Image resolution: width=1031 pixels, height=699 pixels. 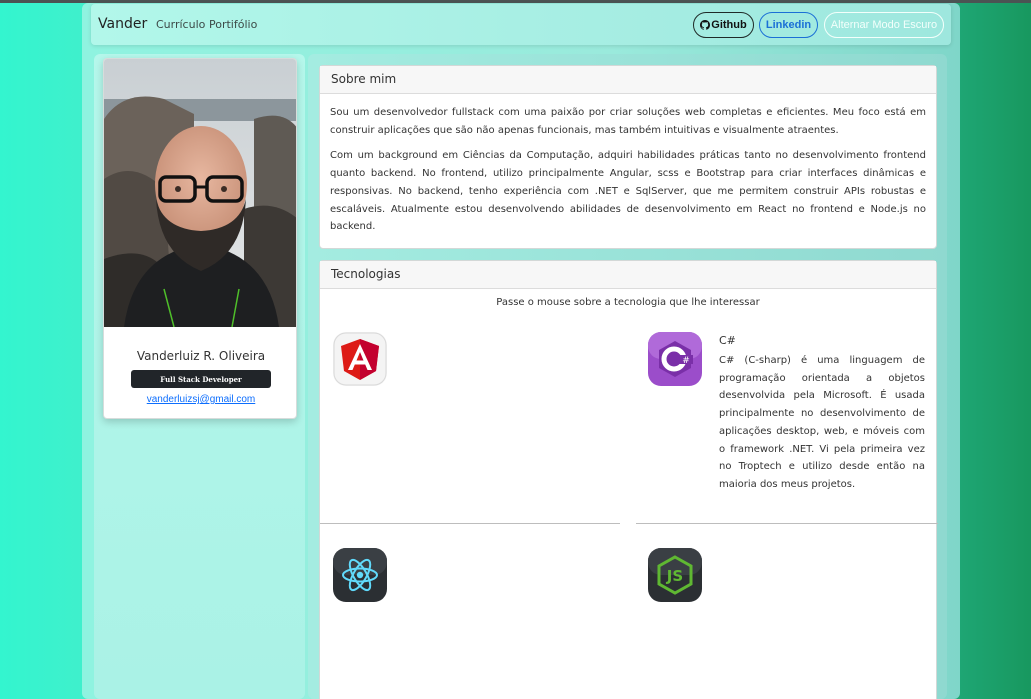 What do you see at coordinates (470, 523) in the screenshot?
I see `tech-divider-left` at bounding box center [470, 523].